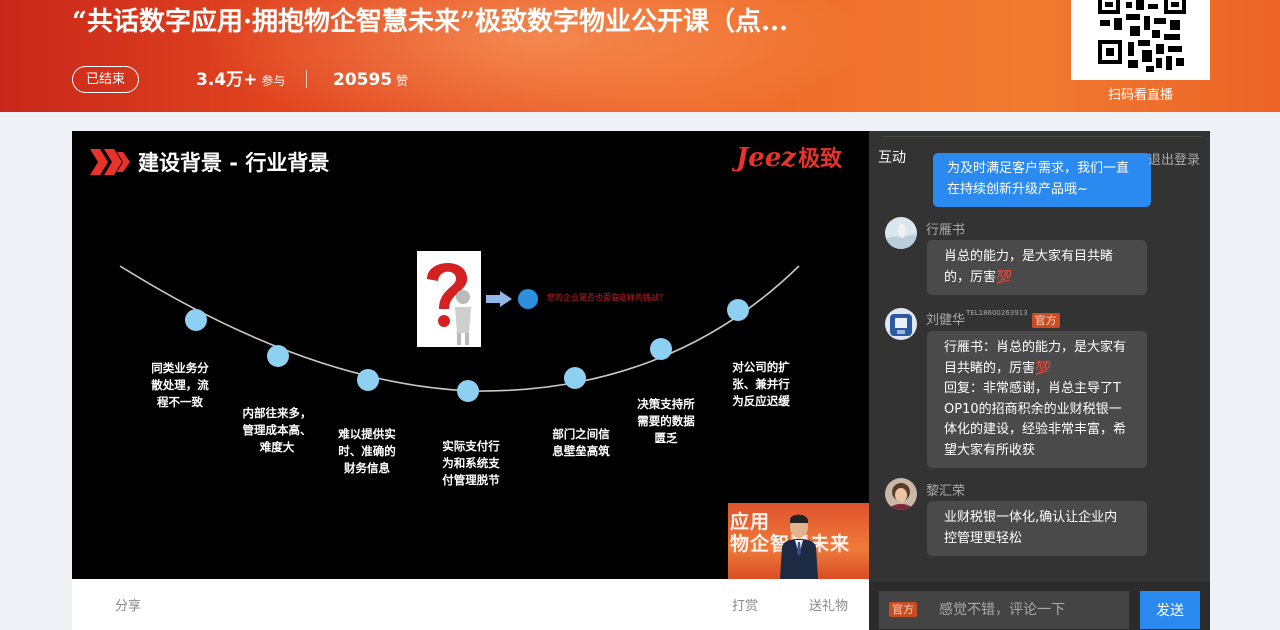 The width and height of the screenshot is (1280, 630). What do you see at coordinates (666, 404) in the screenshot?
I see `challenge-label-line: 决策支持所` at bounding box center [666, 404].